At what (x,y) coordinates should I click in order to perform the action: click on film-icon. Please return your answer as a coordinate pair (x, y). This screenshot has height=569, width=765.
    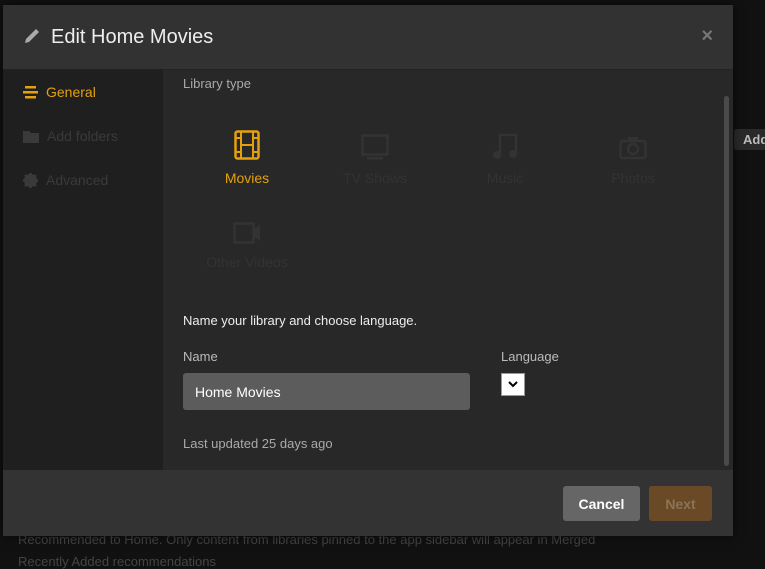
    Looking at the image, I should click on (247, 145).